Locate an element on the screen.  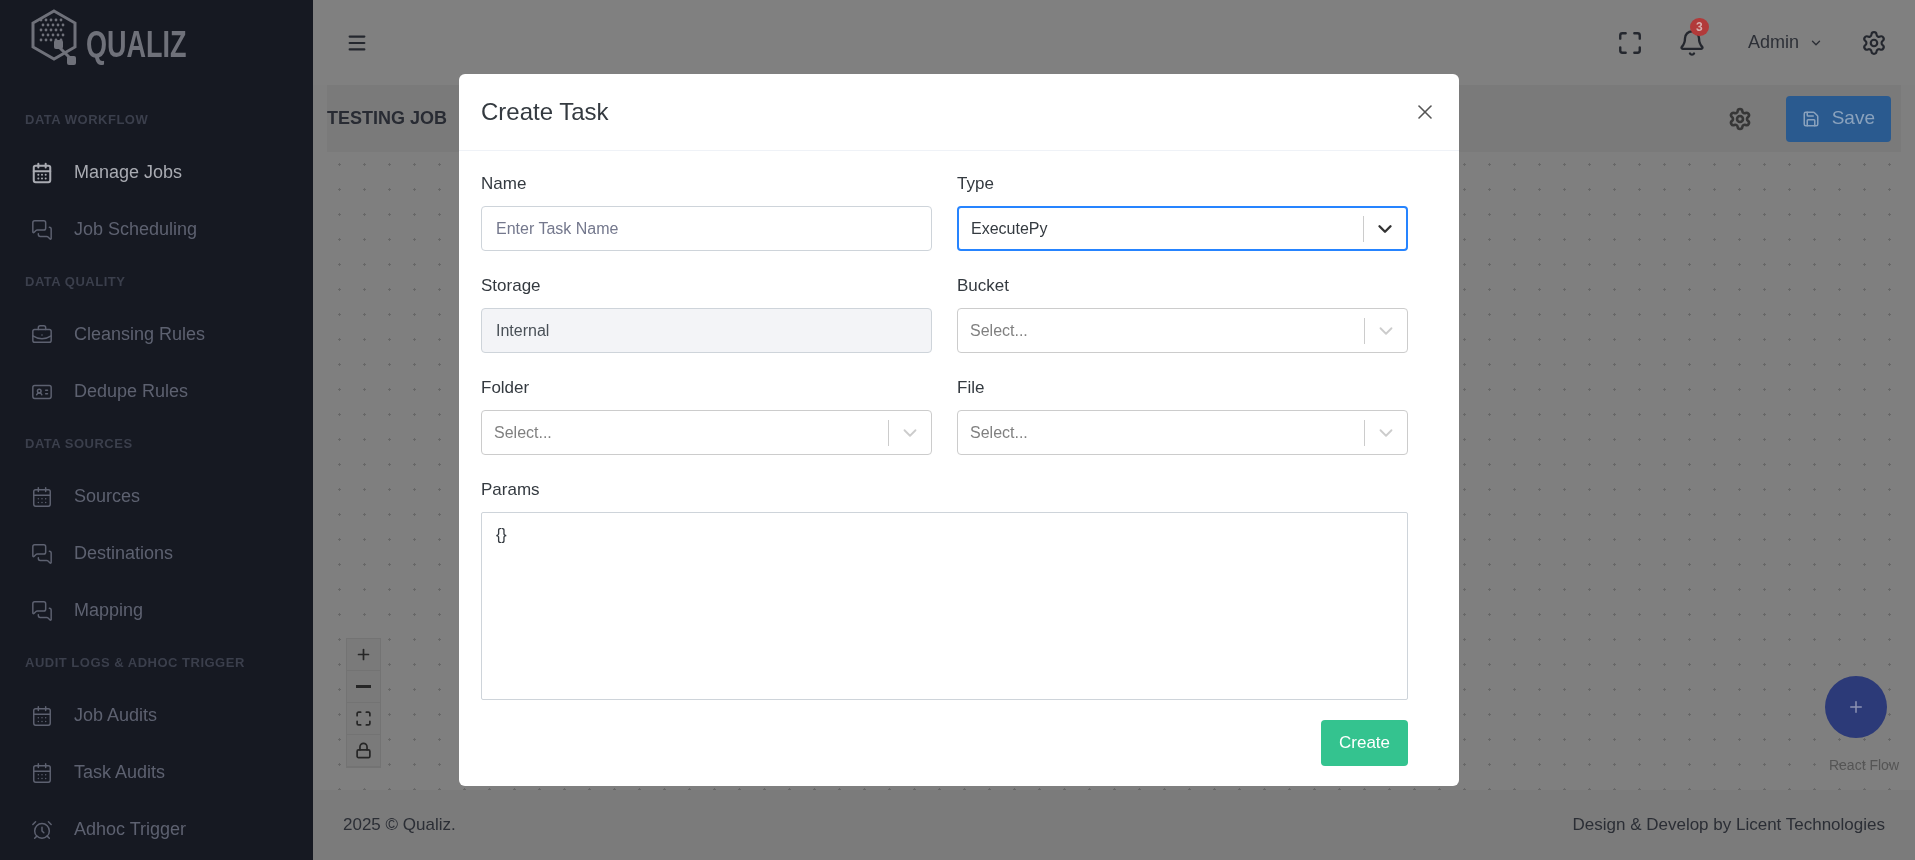
sidebar-item: Manage Jobs is located at coordinates (156, 172).